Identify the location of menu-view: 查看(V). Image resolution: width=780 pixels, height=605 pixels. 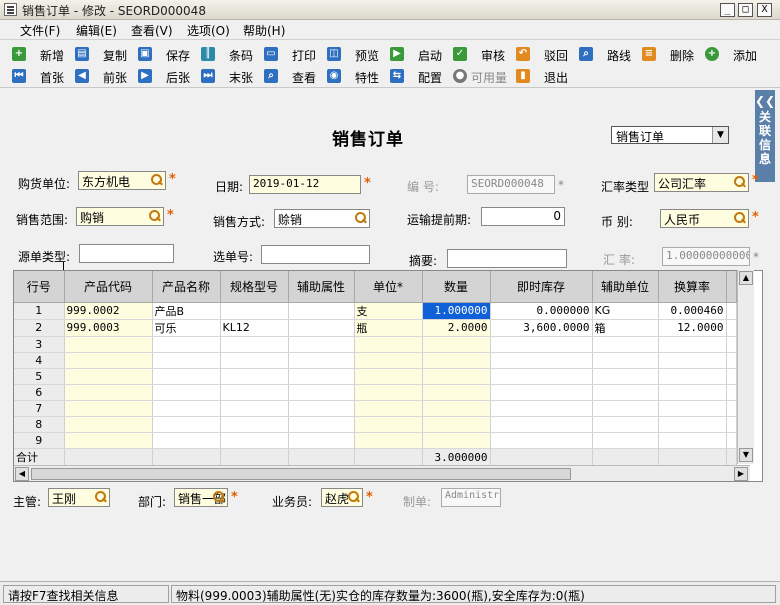
(152, 30).